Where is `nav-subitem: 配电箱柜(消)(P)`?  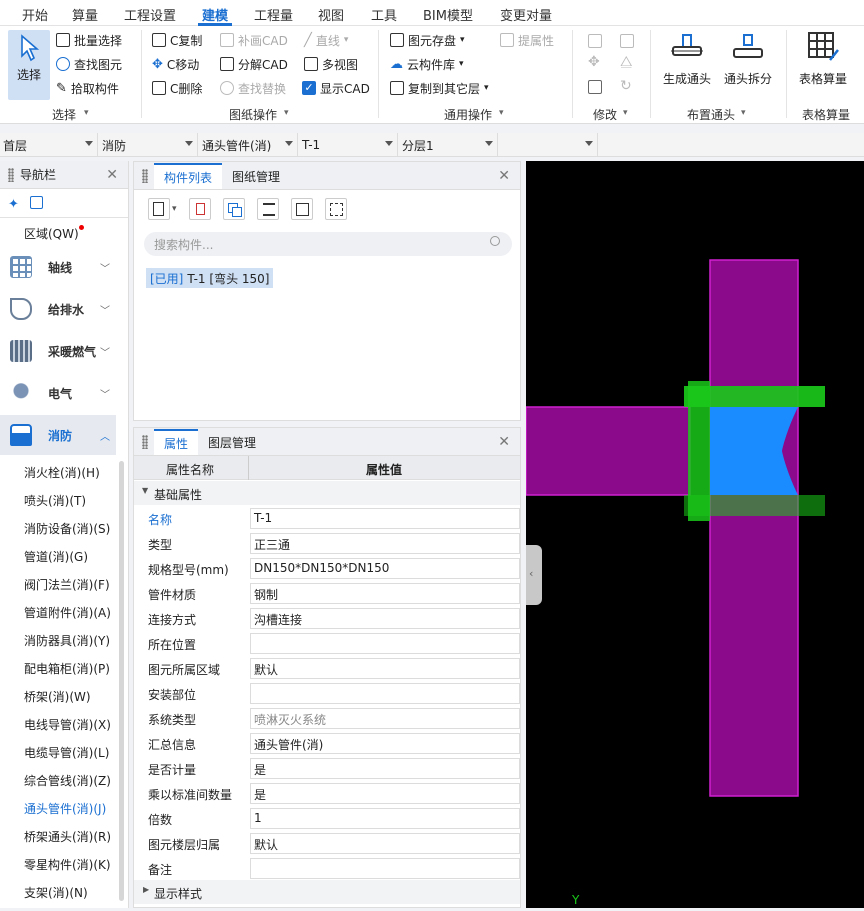 nav-subitem: 配电箱柜(消)(P) is located at coordinates (67, 668).